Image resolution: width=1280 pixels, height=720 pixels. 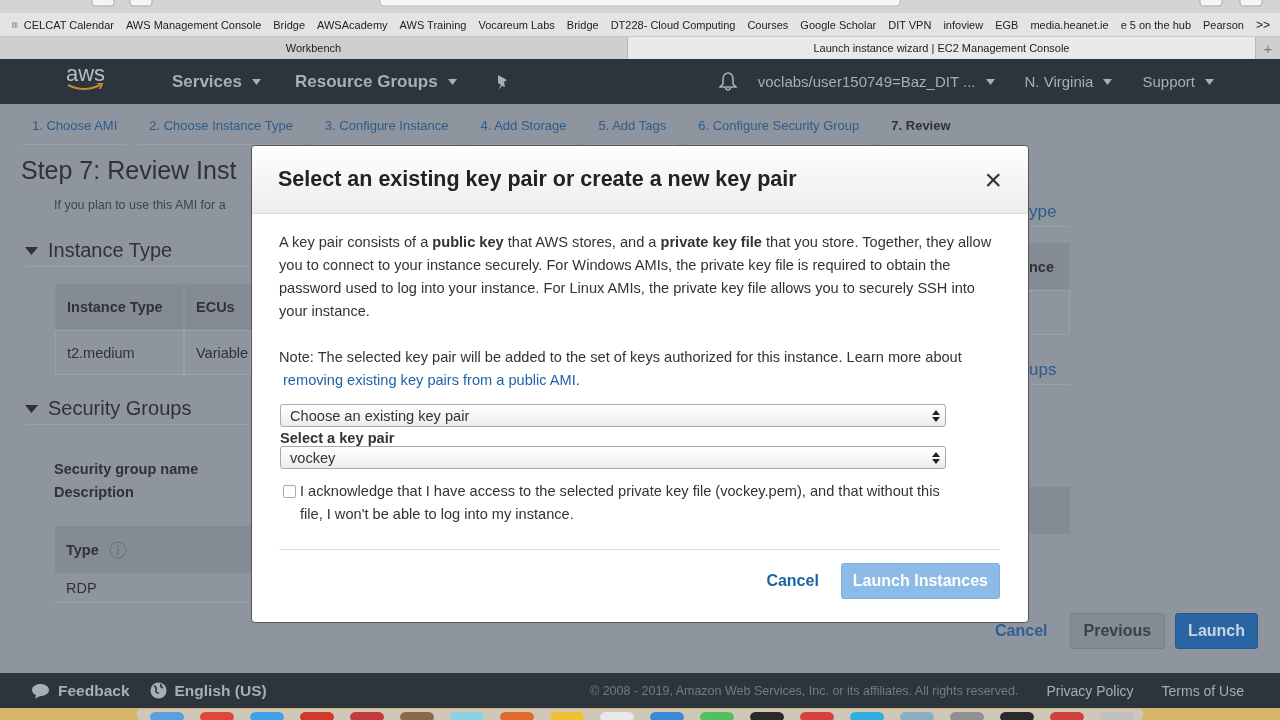 What do you see at coordinates (158, 690) in the screenshot?
I see `globe-icon` at bounding box center [158, 690].